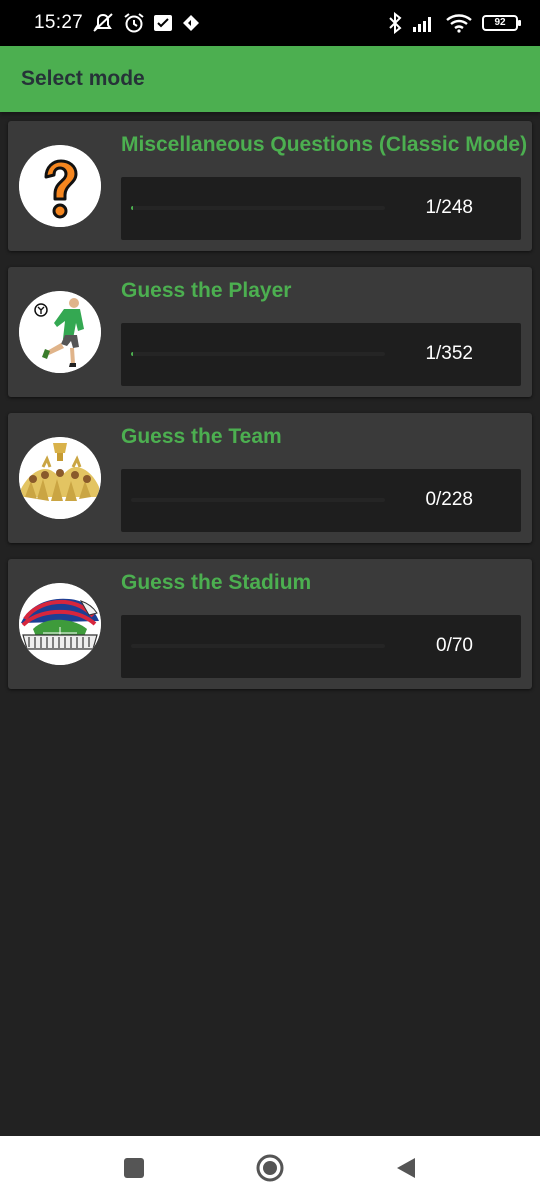 This screenshot has width=540, height=1200. I want to click on mode-title: Guess the Player, so click(206, 290).